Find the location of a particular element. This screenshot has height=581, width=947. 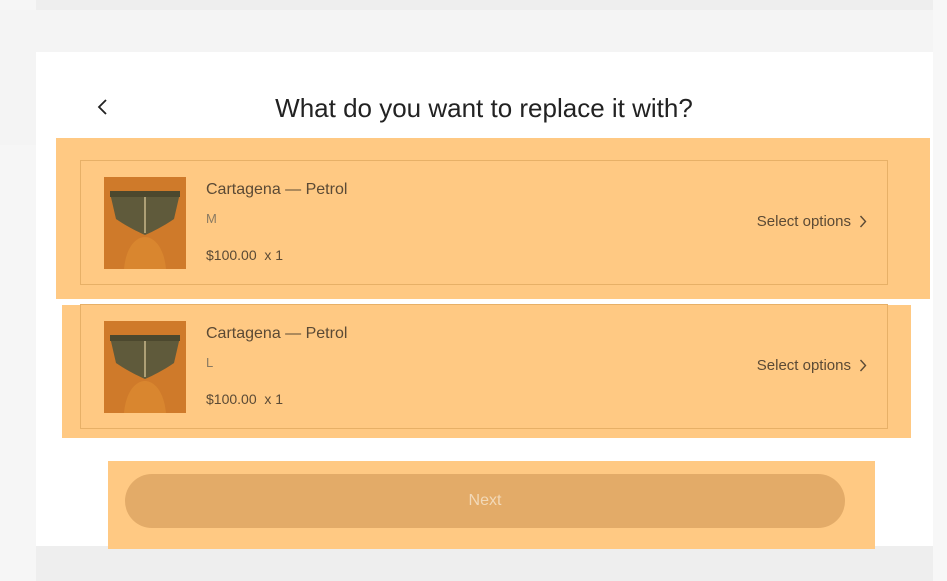

page-title: What do you want to replace it with? is located at coordinates (484, 108).